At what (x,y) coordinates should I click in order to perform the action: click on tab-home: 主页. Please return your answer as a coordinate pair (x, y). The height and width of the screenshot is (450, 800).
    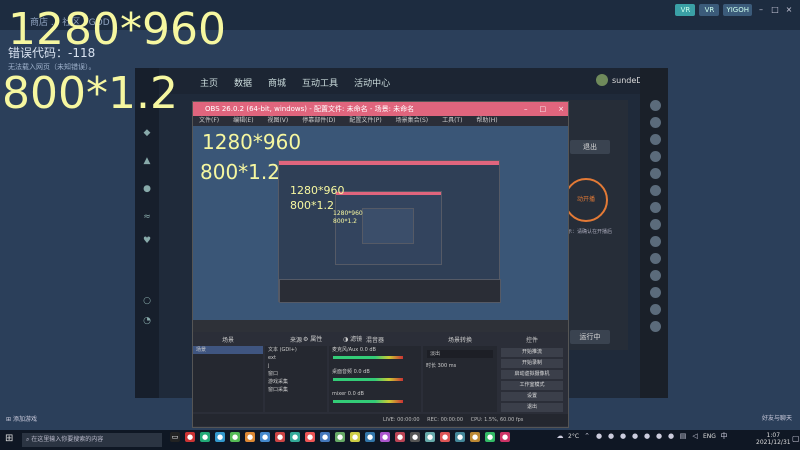
    Looking at the image, I should click on (209, 82).